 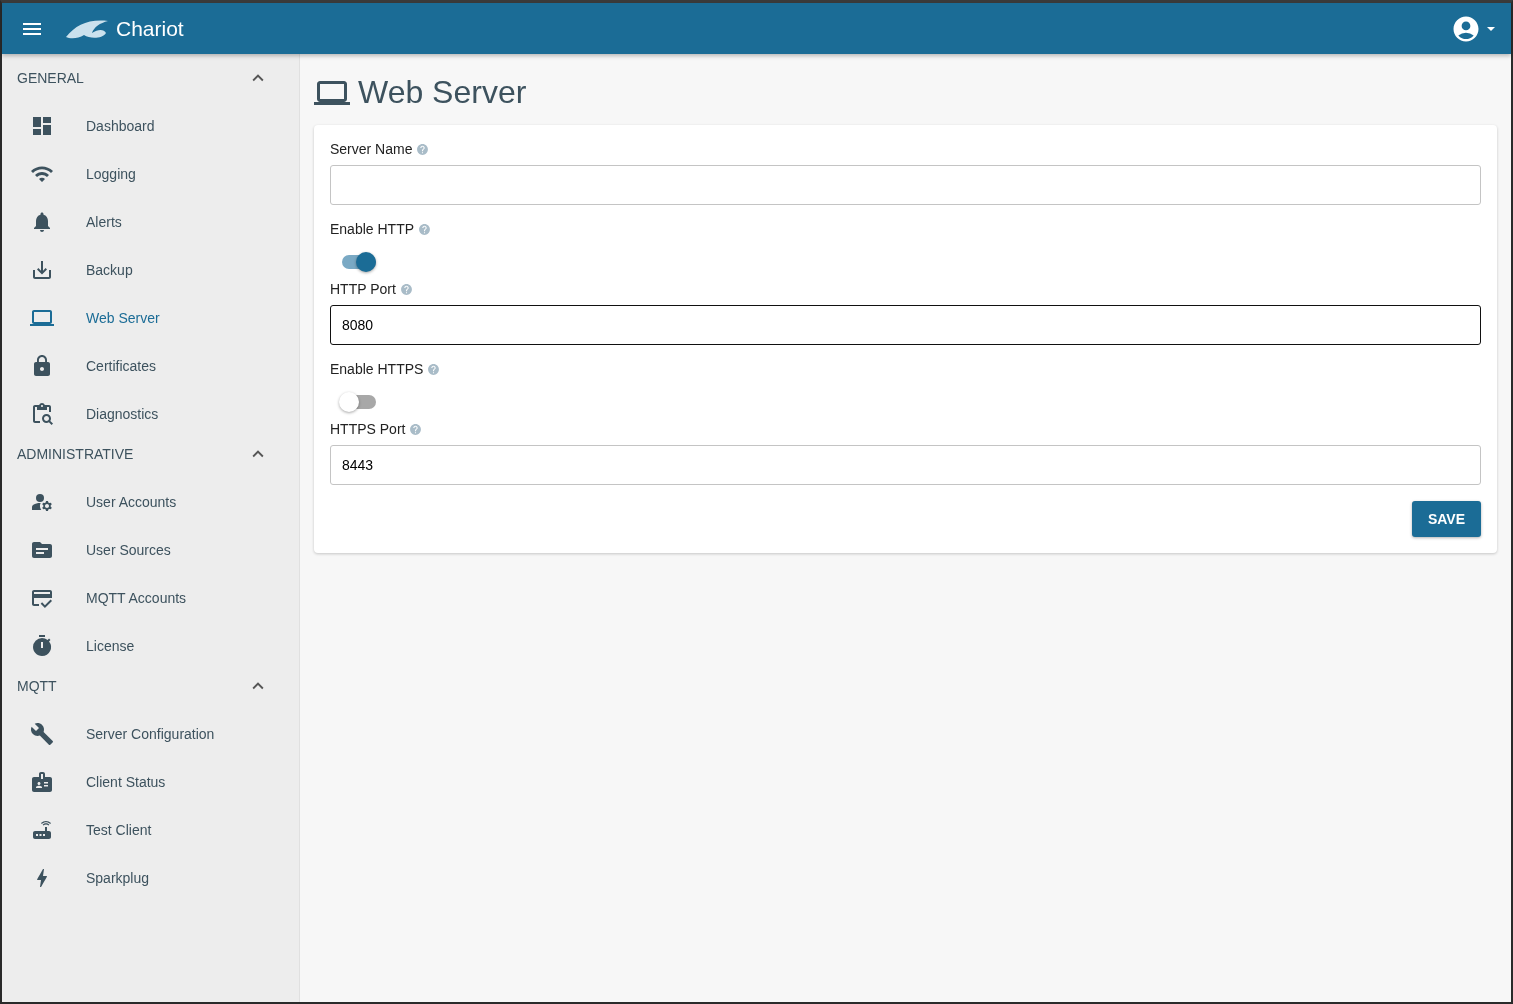 What do you see at coordinates (905, 325) in the screenshot?
I see `text-field: 8080` at bounding box center [905, 325].